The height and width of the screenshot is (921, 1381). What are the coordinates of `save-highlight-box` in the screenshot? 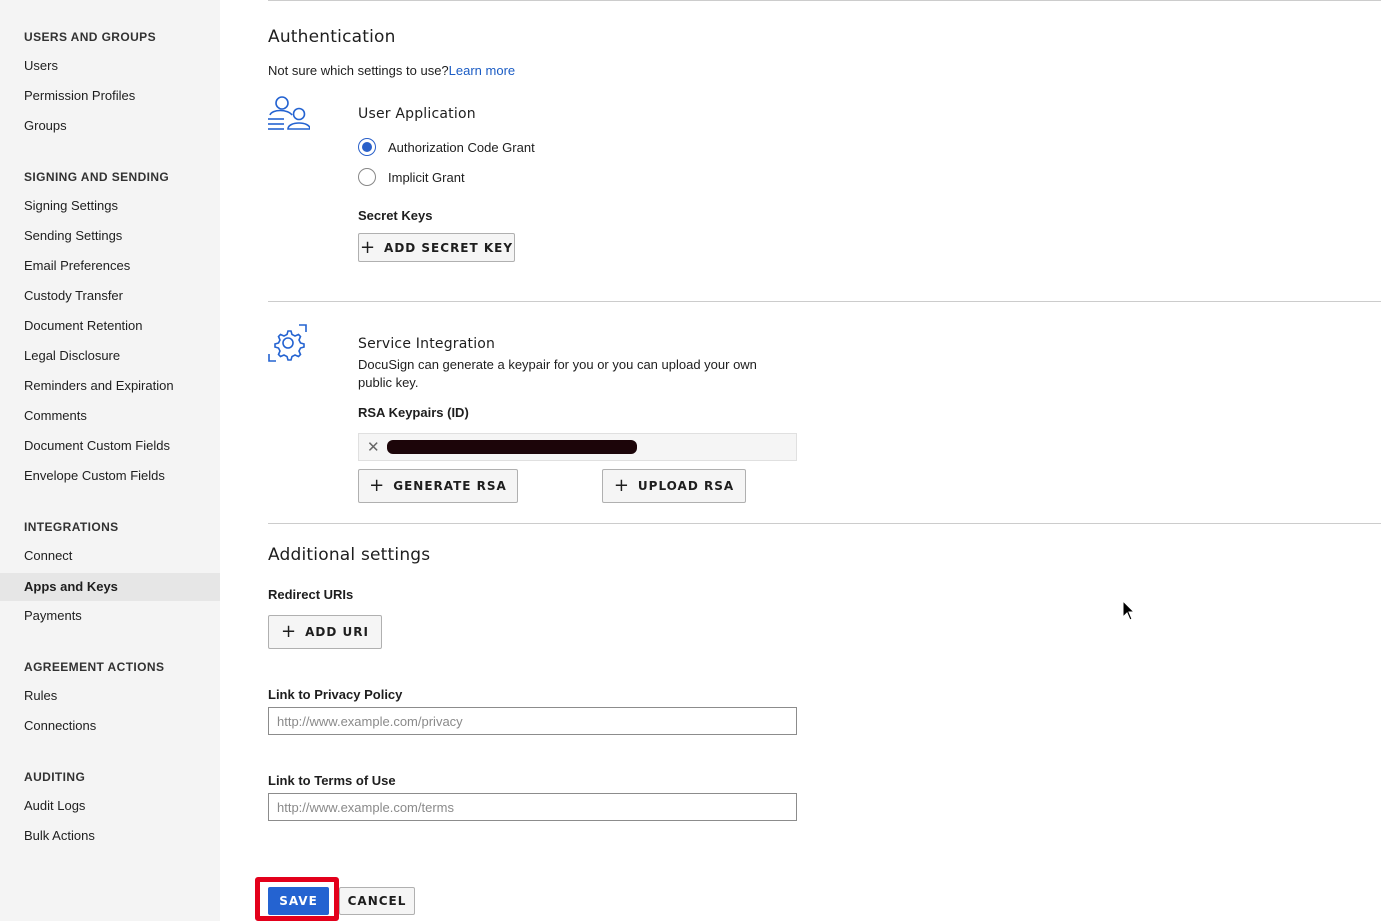 It's located at (297, 899).